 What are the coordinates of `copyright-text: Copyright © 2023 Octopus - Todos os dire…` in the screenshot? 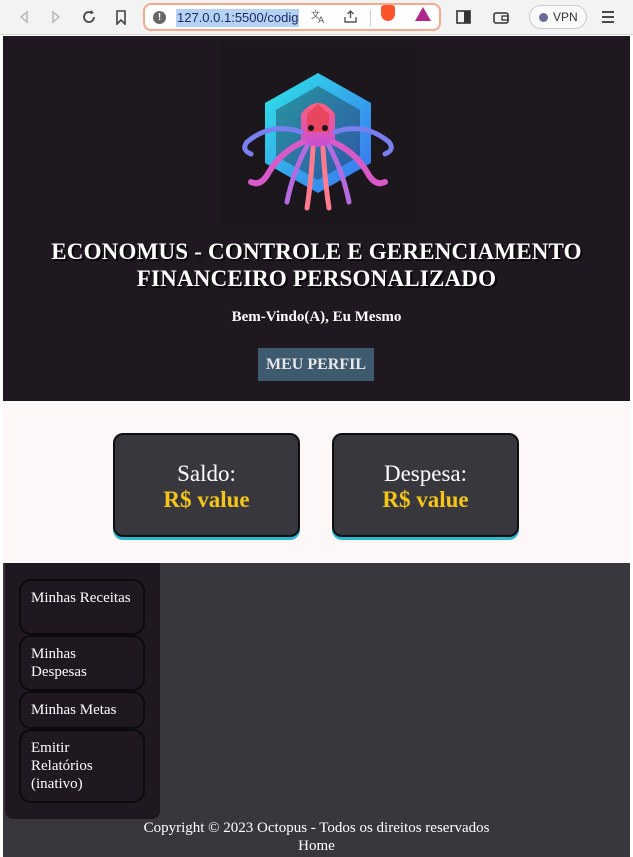 It's located at (316, 828).